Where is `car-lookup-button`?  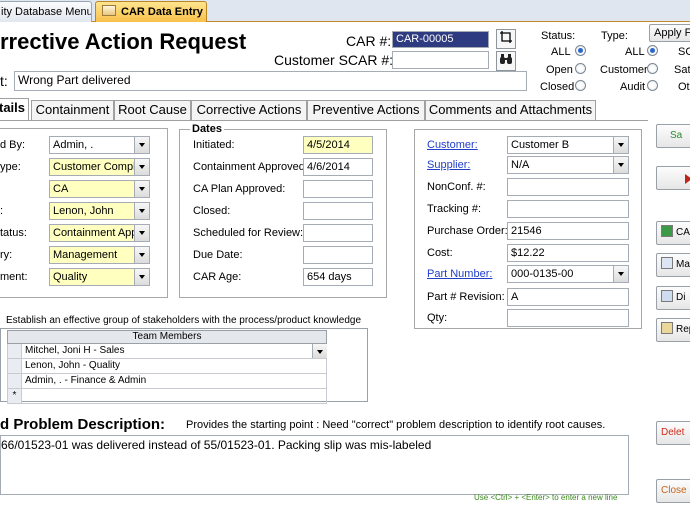 car-lookup-button is located at coordinates (506, 39).